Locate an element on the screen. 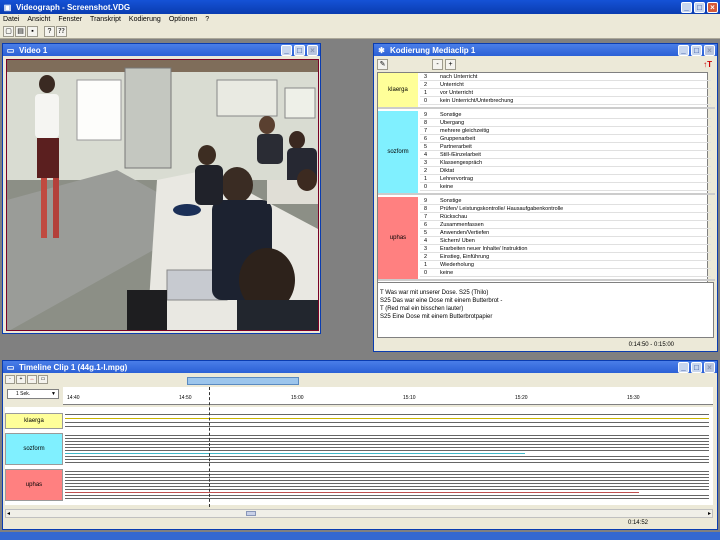 This screenshot has height=540, width=720. zoom-out-button: - is located at coordinates (10, 379).